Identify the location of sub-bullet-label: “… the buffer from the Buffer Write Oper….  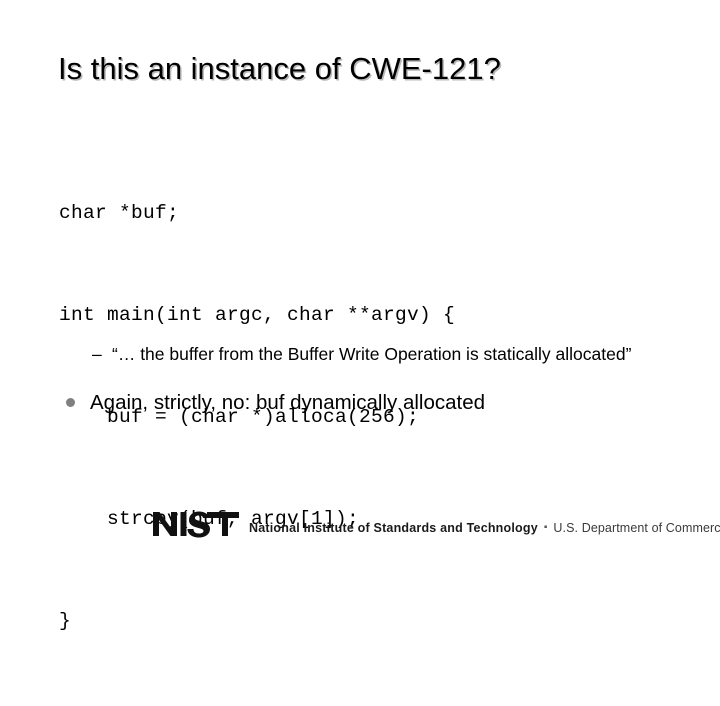
(372, 354).